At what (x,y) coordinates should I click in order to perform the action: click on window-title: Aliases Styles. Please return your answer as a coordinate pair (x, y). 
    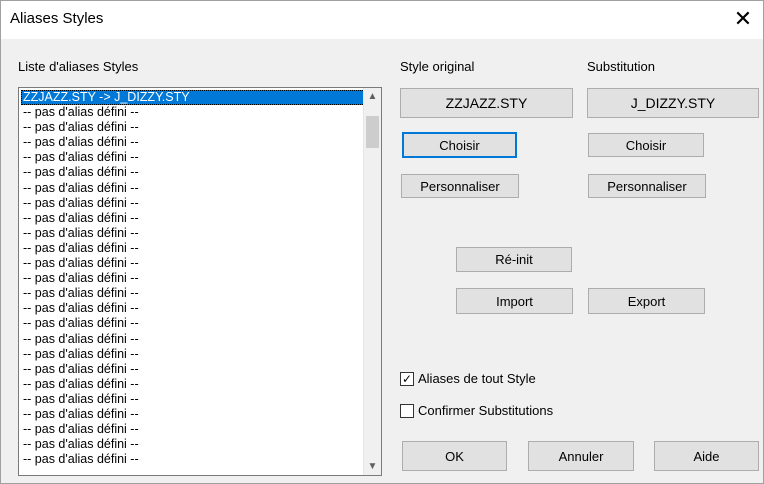
    Looking at the image, I should click on (57, 18).